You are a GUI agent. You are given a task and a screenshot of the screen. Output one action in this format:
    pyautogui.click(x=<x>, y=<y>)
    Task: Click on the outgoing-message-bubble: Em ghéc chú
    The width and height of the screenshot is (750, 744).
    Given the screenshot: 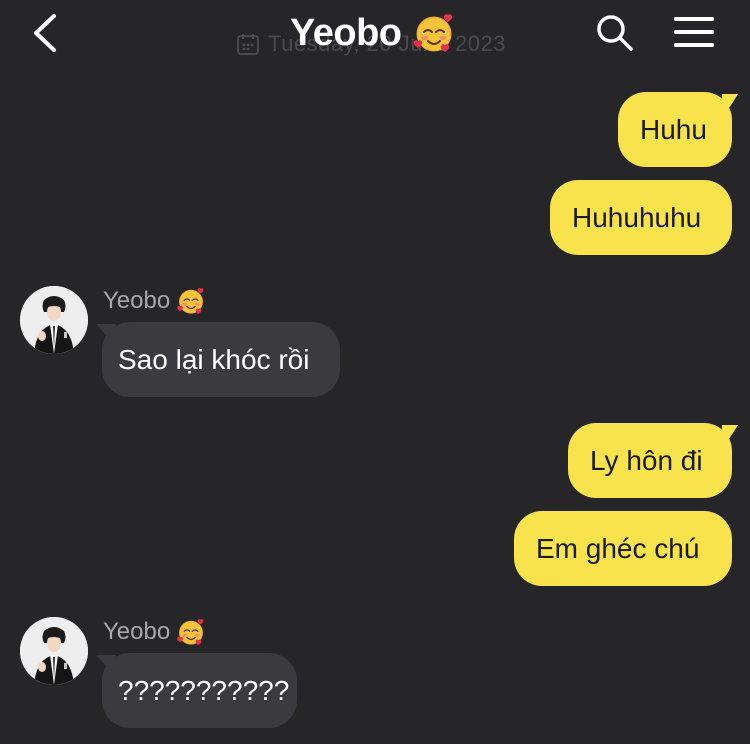 What is the action you would take?
    pyautogui.click(x=623, y=548)
    